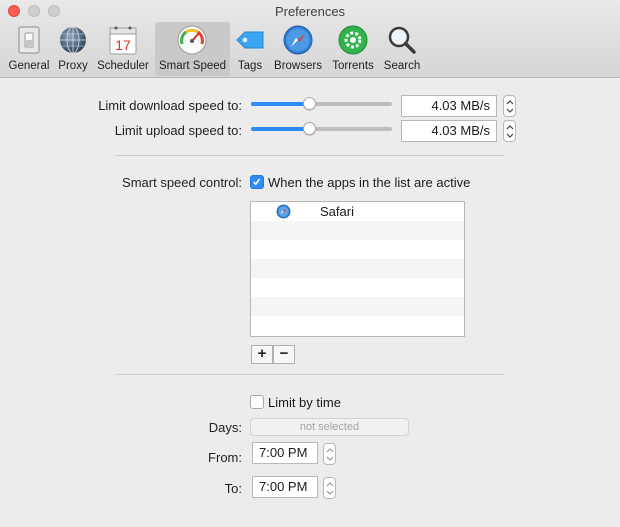  I want to click on tab-search-label: Search, so click(402, 66).